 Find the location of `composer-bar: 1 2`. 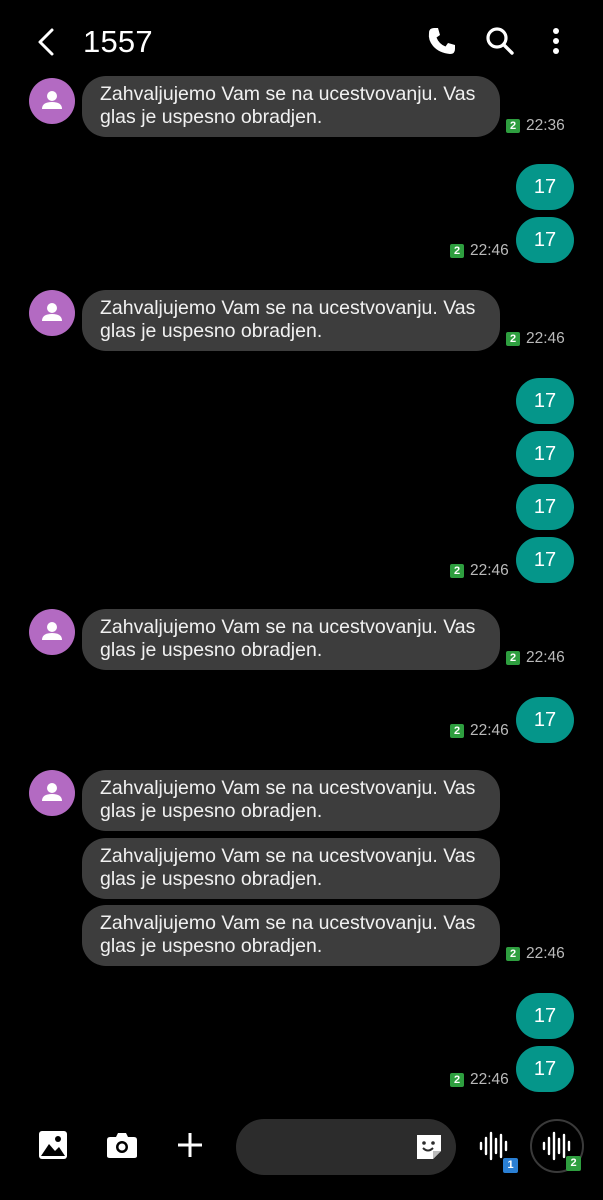

composer-bar: 1 2 is located at coordinates (301, 1155).